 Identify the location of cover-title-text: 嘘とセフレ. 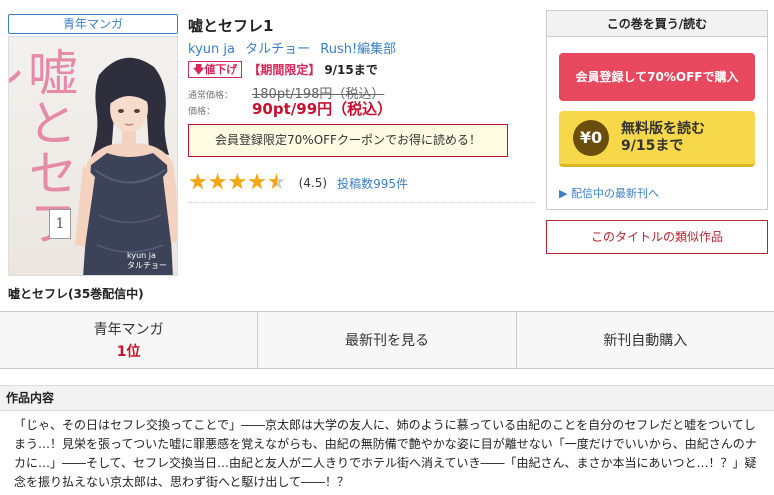
(43, 147).